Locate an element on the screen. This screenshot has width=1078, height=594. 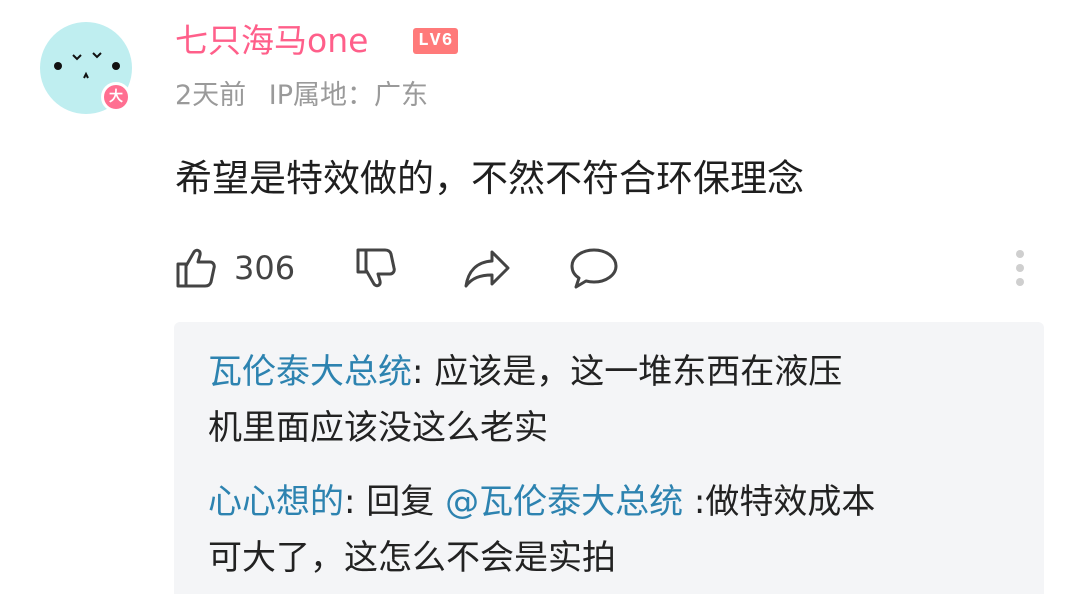
like-button: 306 is located at coordinates (233, 268).